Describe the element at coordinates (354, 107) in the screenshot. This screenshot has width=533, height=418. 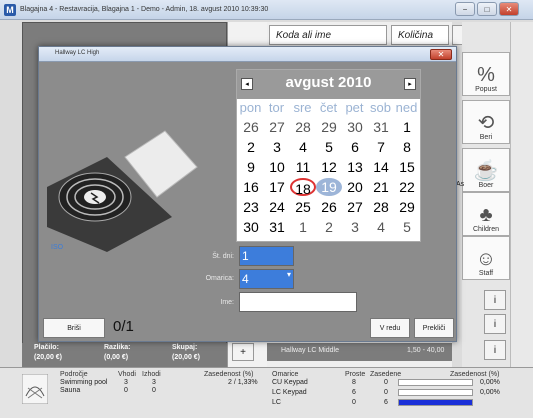
I see `weekday-label: pet` at that location.